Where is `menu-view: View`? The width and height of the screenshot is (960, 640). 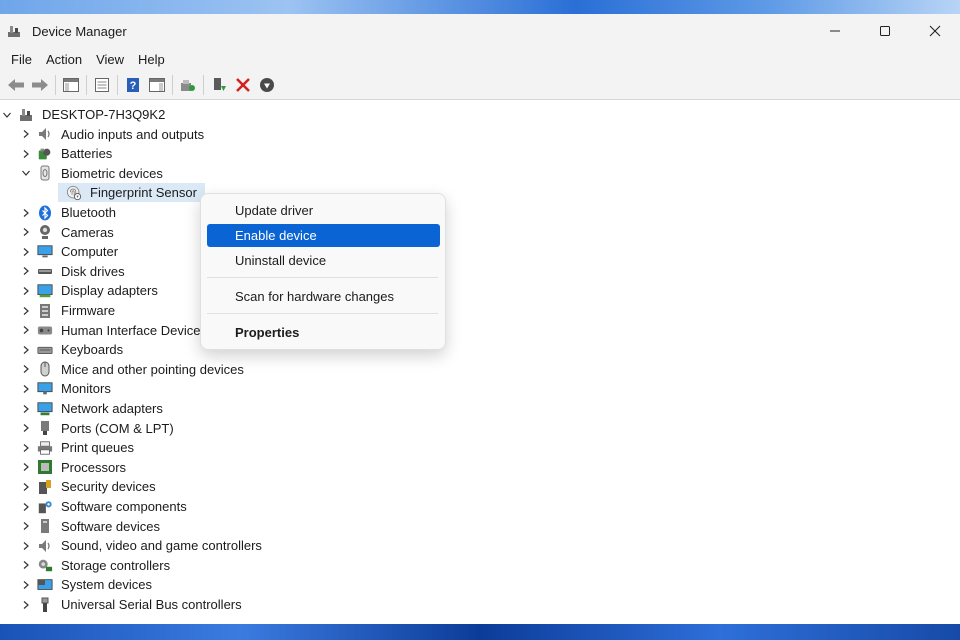
menu-view: View is located at coordinates (110, 59).